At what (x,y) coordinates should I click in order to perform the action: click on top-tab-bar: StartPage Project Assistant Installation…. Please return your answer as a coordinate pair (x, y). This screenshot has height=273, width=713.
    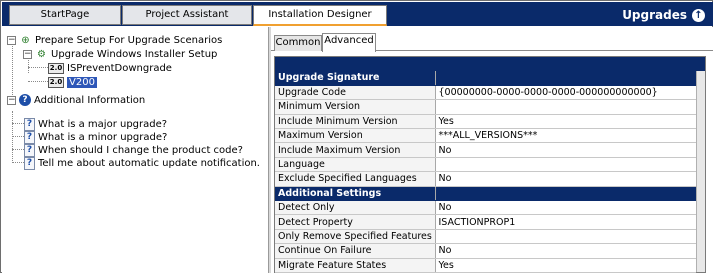
    Looking at the image, I should click on (357, 14).